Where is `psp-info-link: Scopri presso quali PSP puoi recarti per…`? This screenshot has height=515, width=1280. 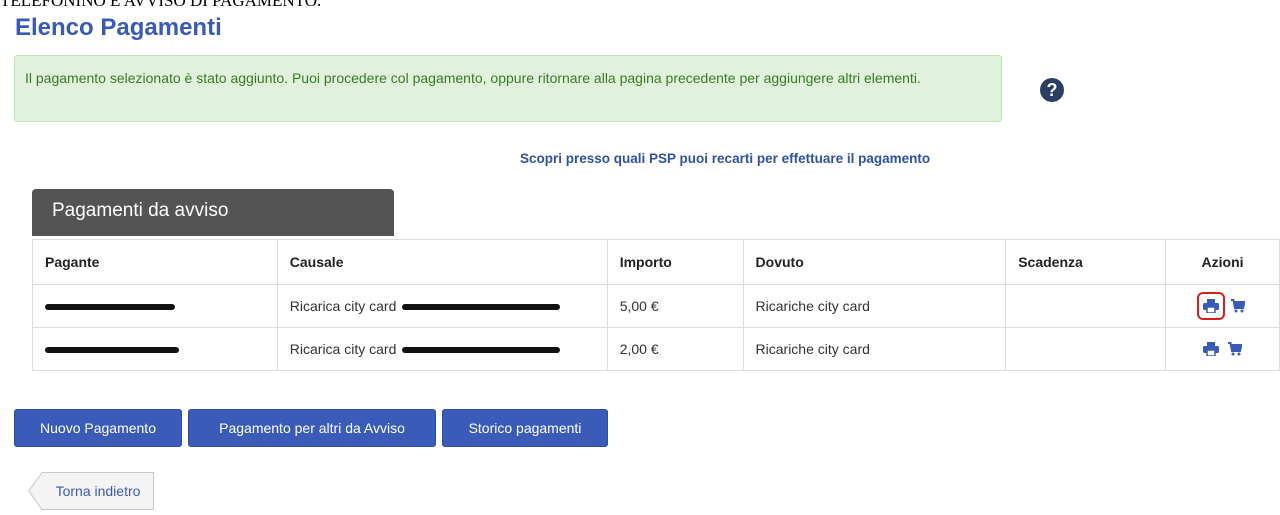
psp-info-link: Scopri presso quali PSP puoi recarti per… is located at coordinates (725, 158).